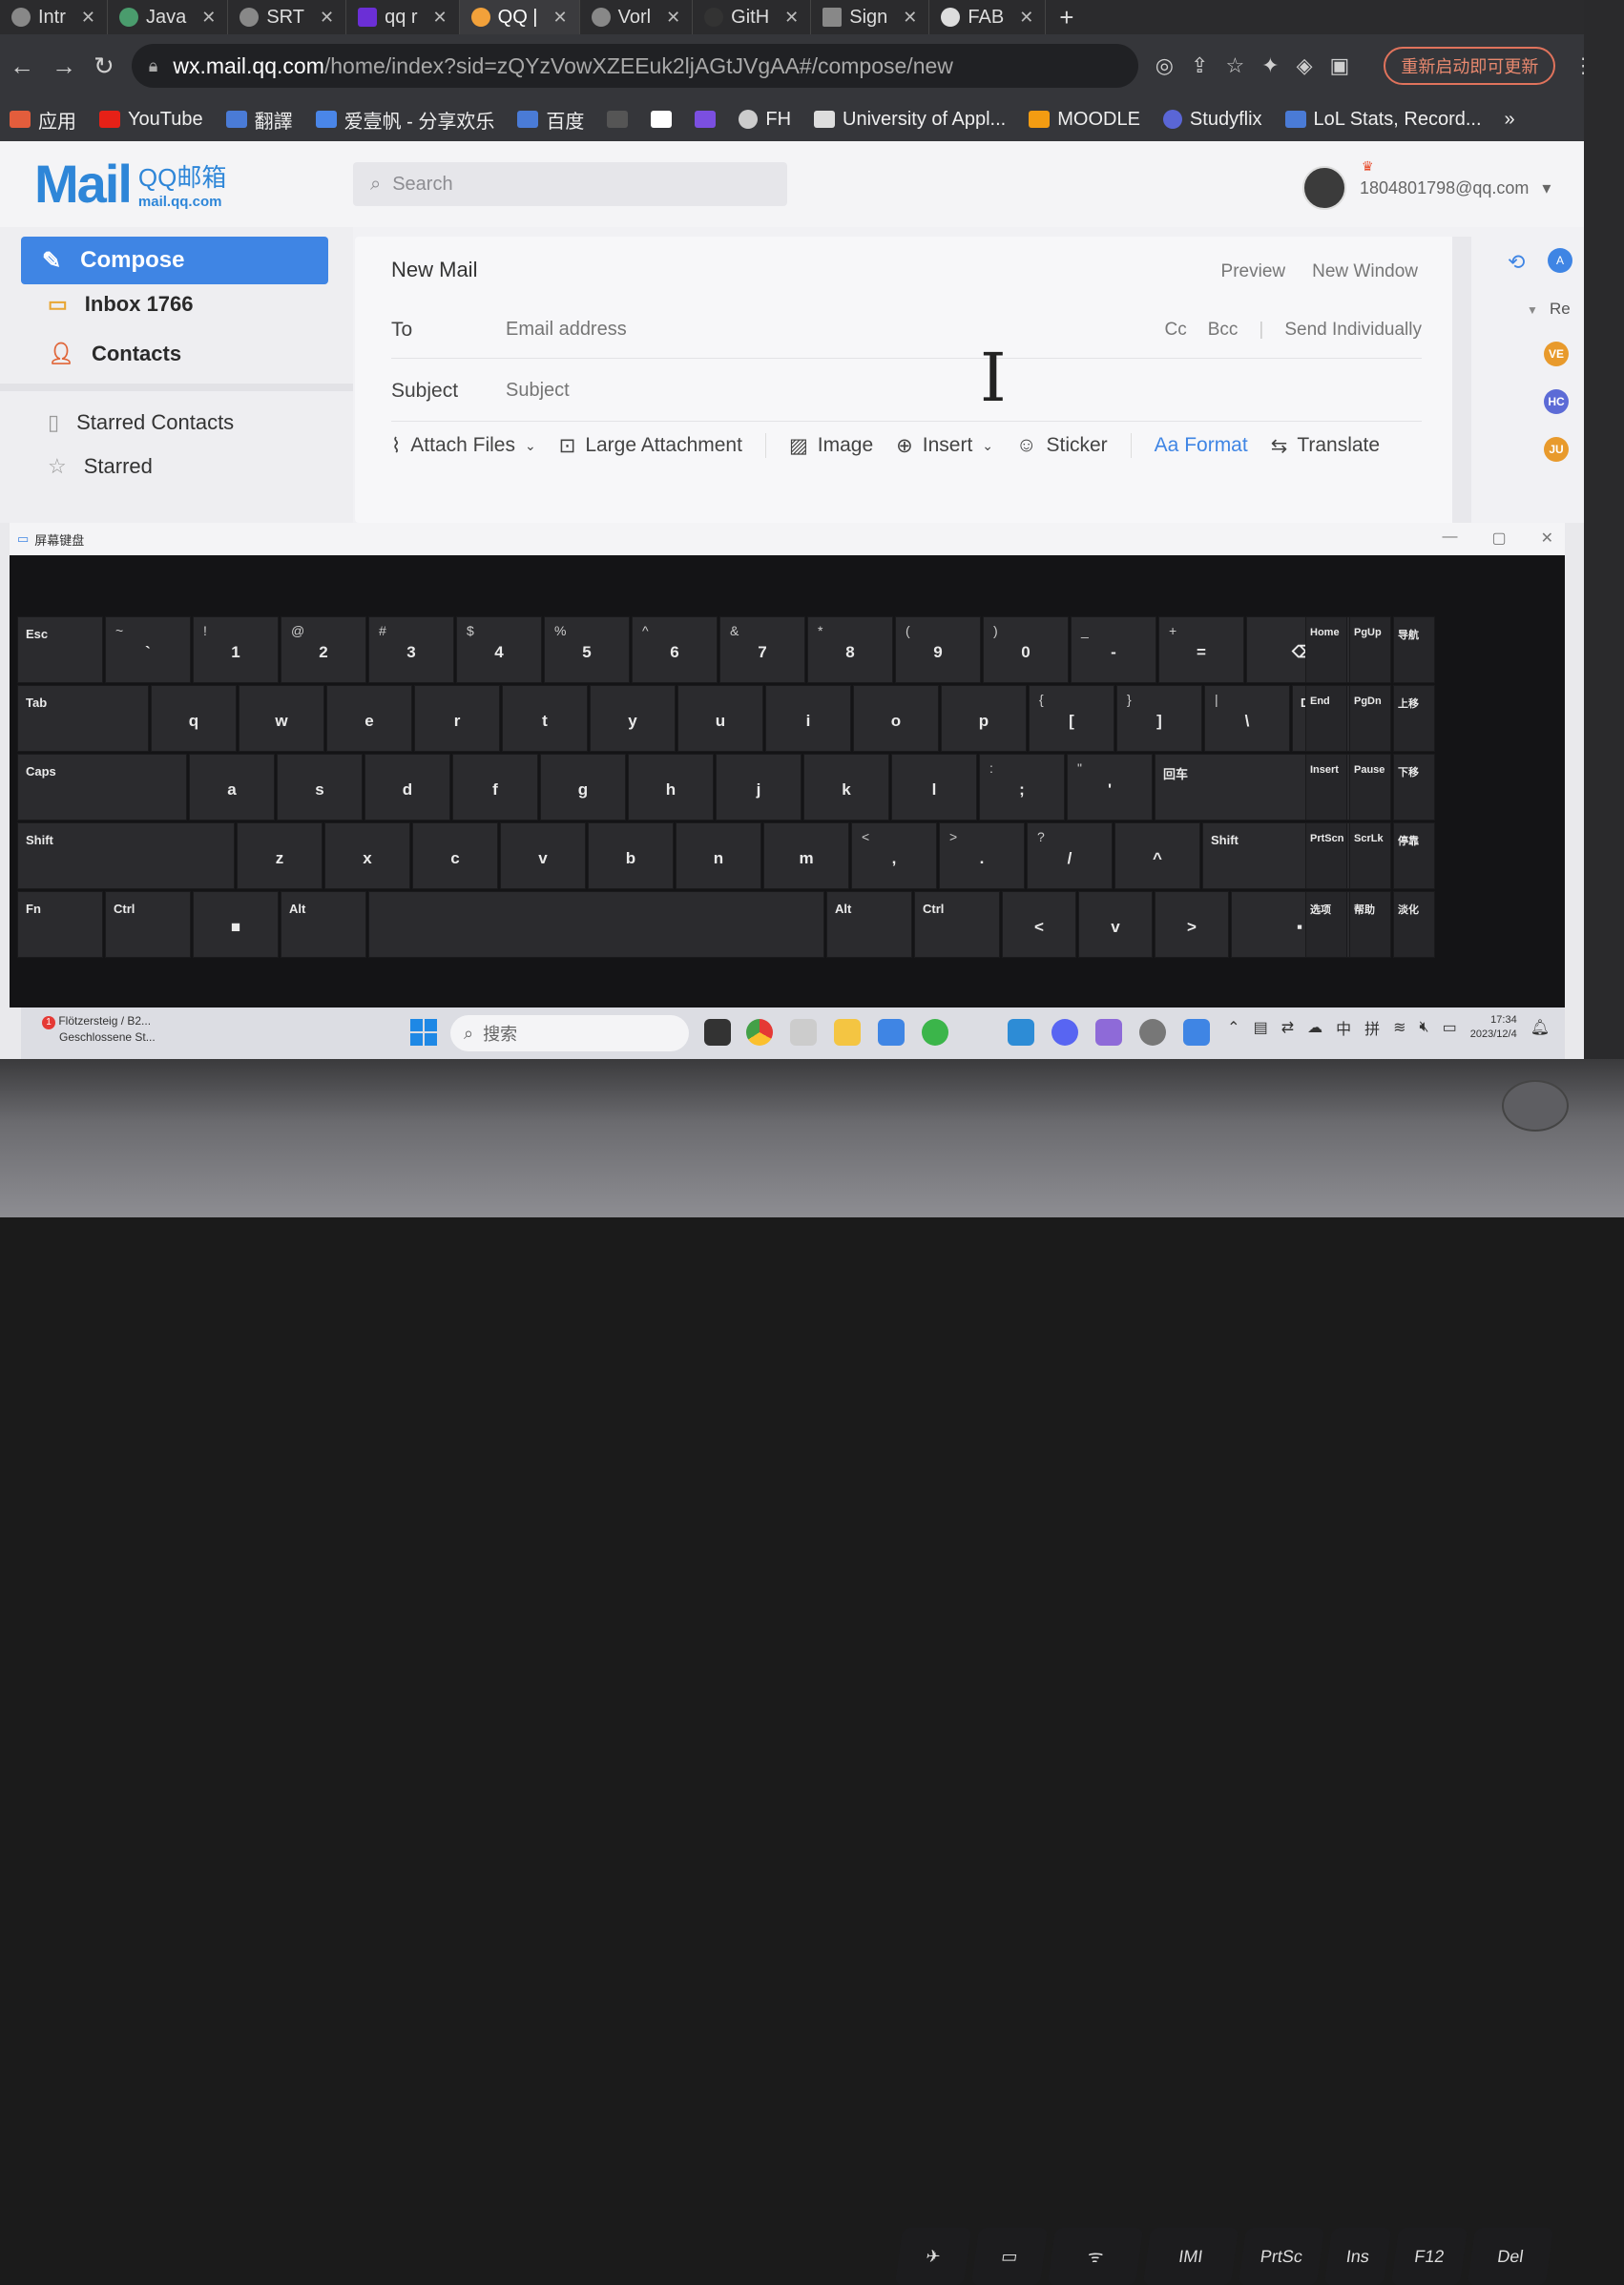 The width and height of the screenshot is (1624, 2285). Describe the element at coordinates (151, 120) in the screenshot. I see `bookmark-youtube: YouTube` at that location.